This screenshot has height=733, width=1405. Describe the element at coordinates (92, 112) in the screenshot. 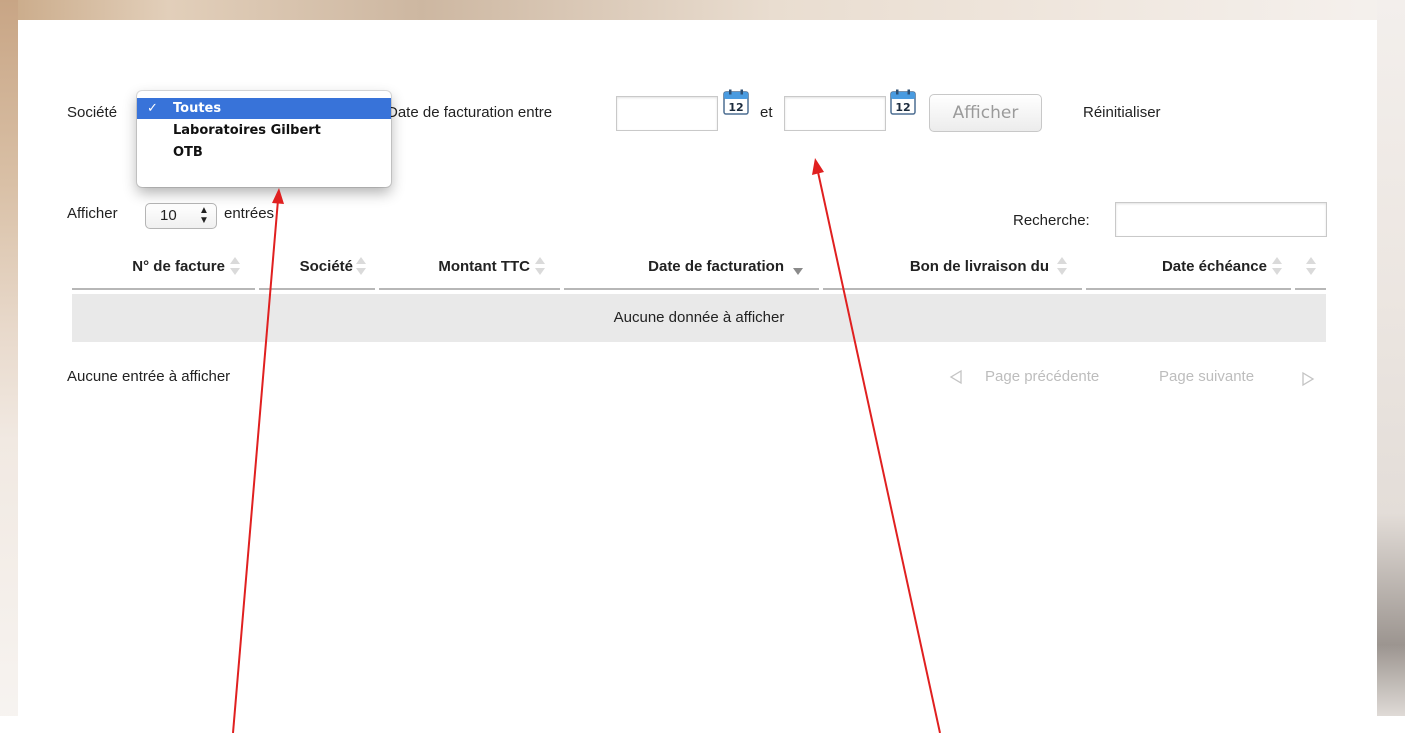

I see `societe-label: Société` at that location.